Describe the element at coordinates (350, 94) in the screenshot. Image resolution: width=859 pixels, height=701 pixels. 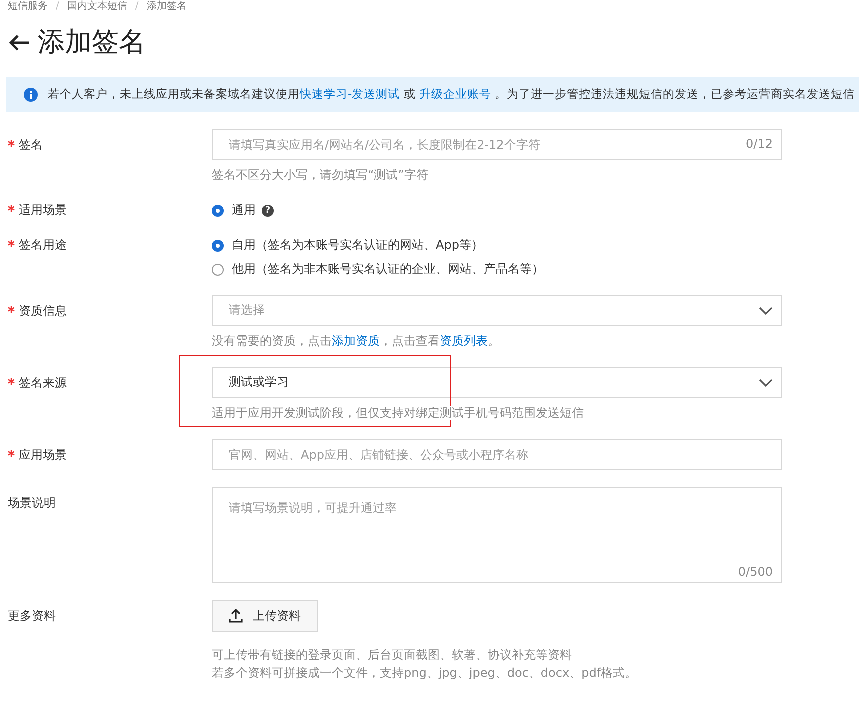
I see `notice-link: 快速学习-发送测试` at that location.